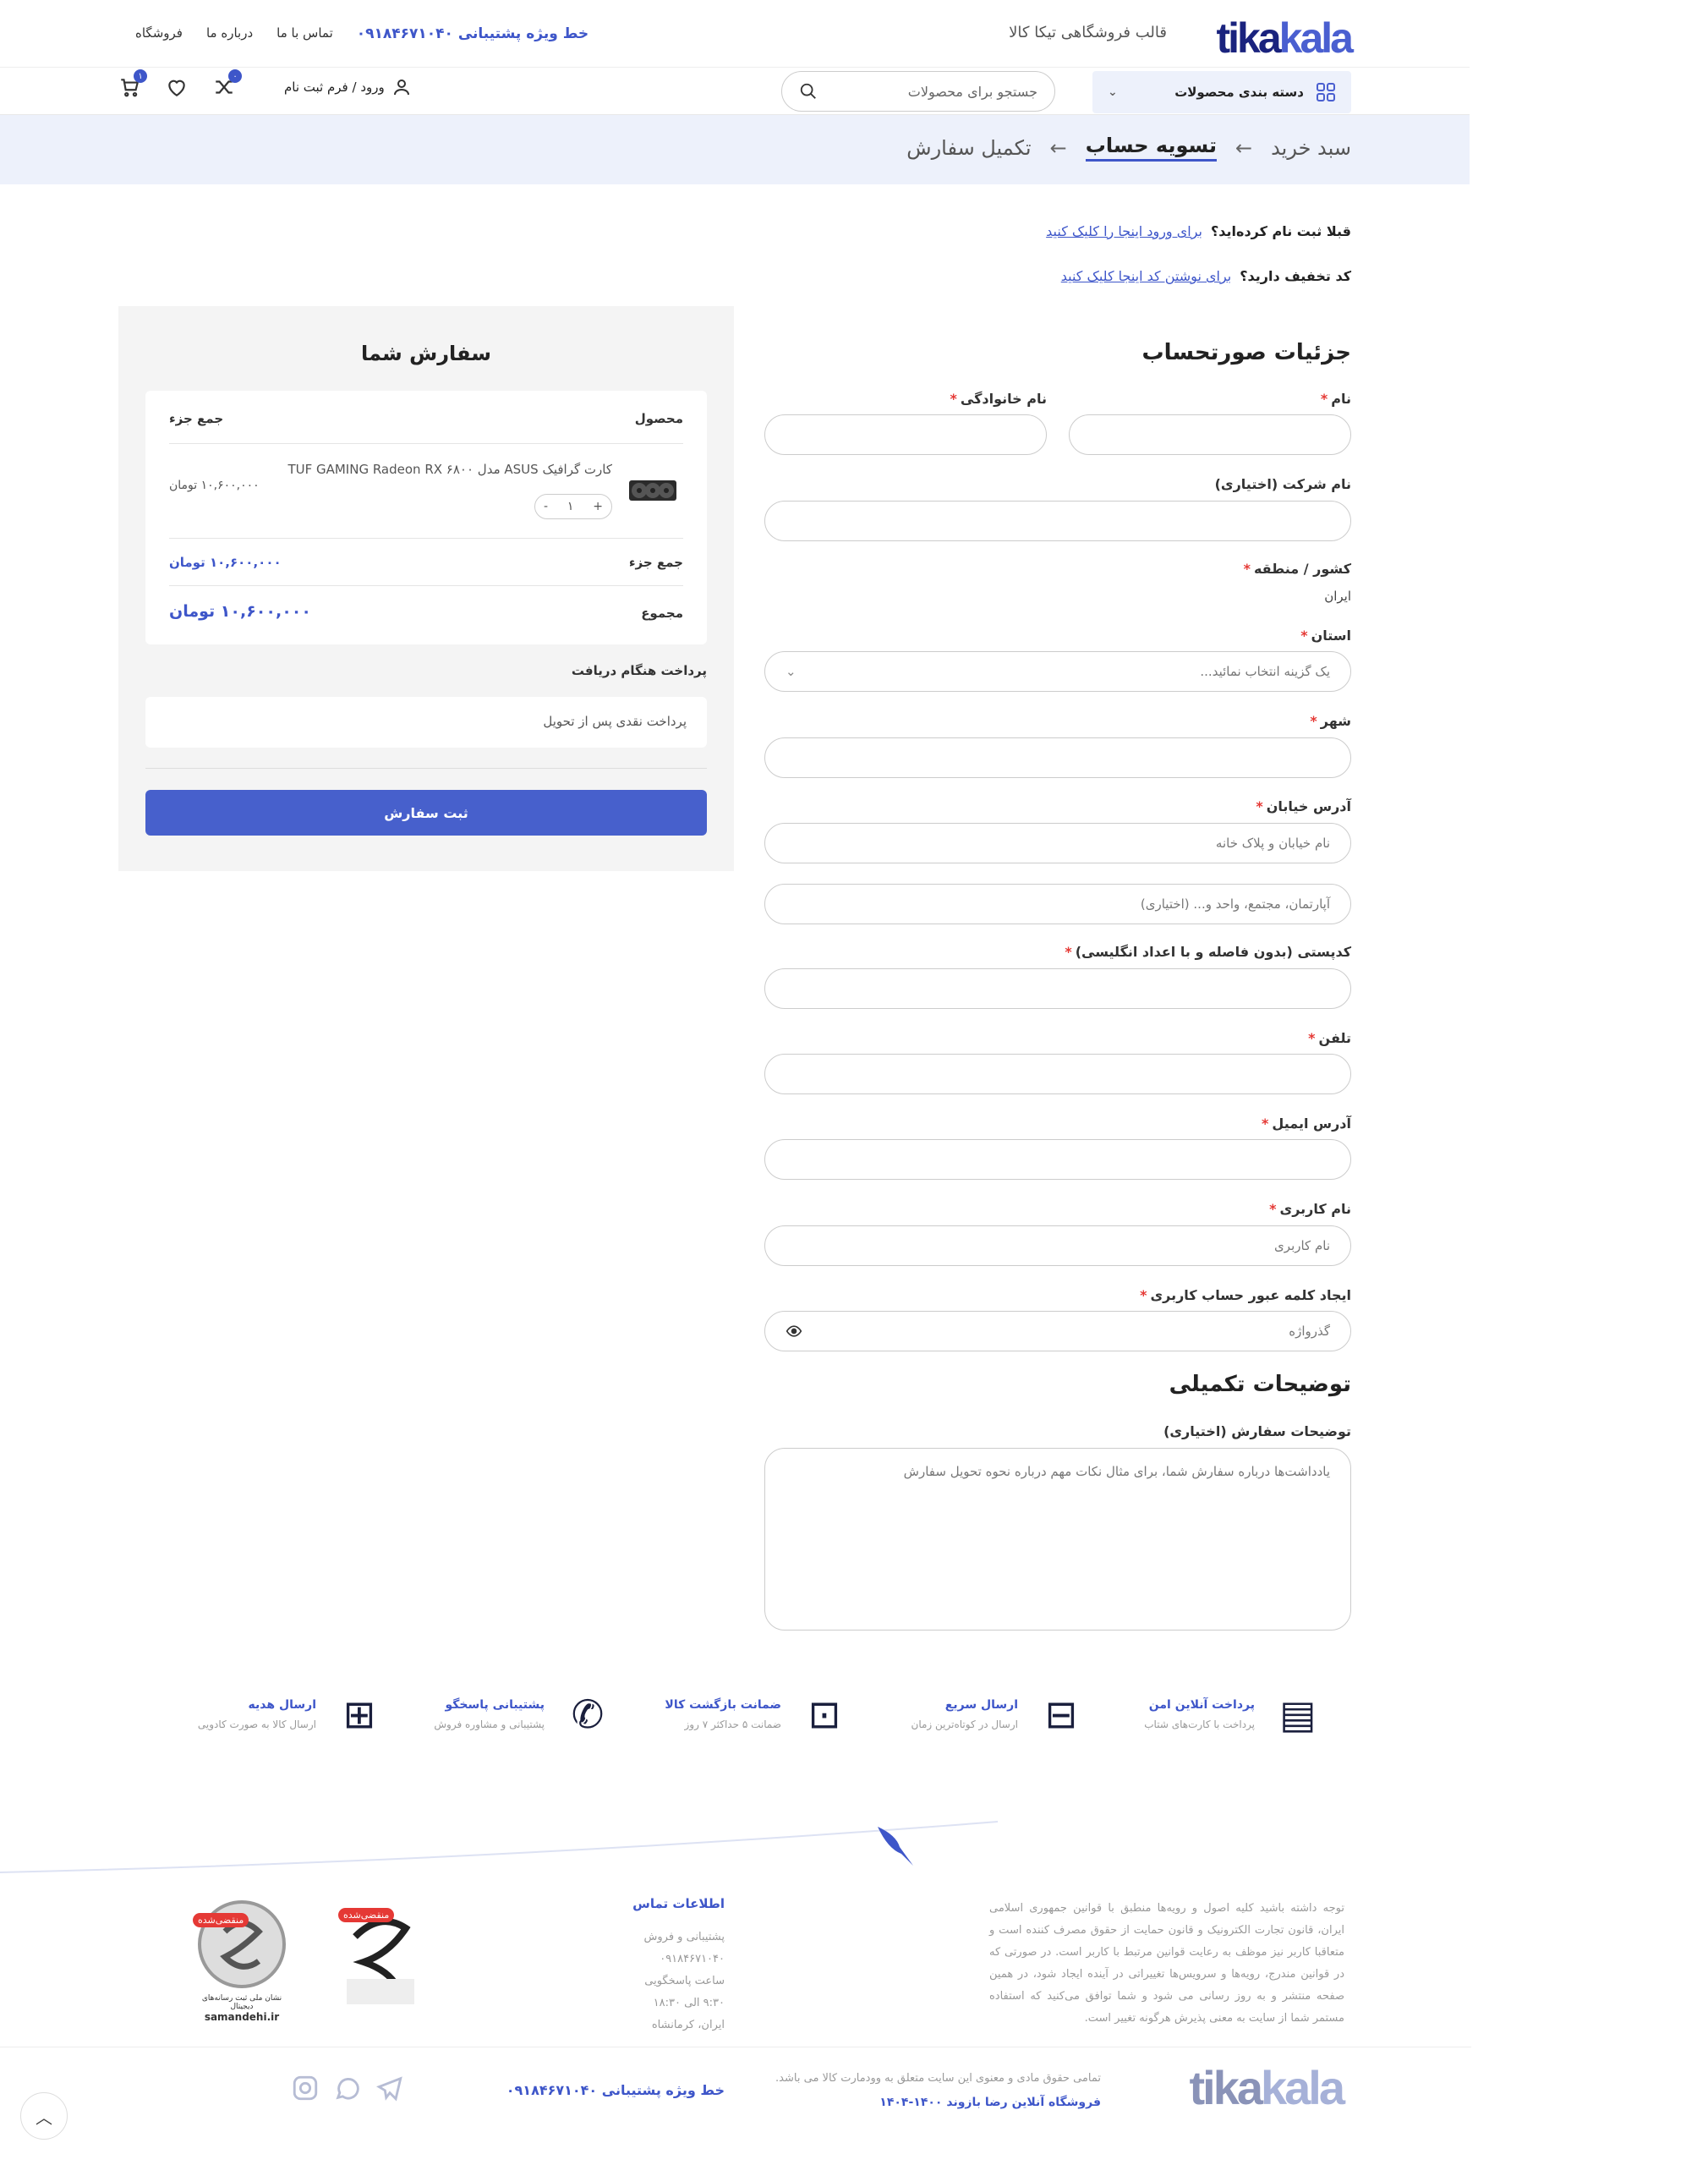  Describe the element at coordinates (546, 506) in the screenshot. I see `qty-minus-button: -` at that location.